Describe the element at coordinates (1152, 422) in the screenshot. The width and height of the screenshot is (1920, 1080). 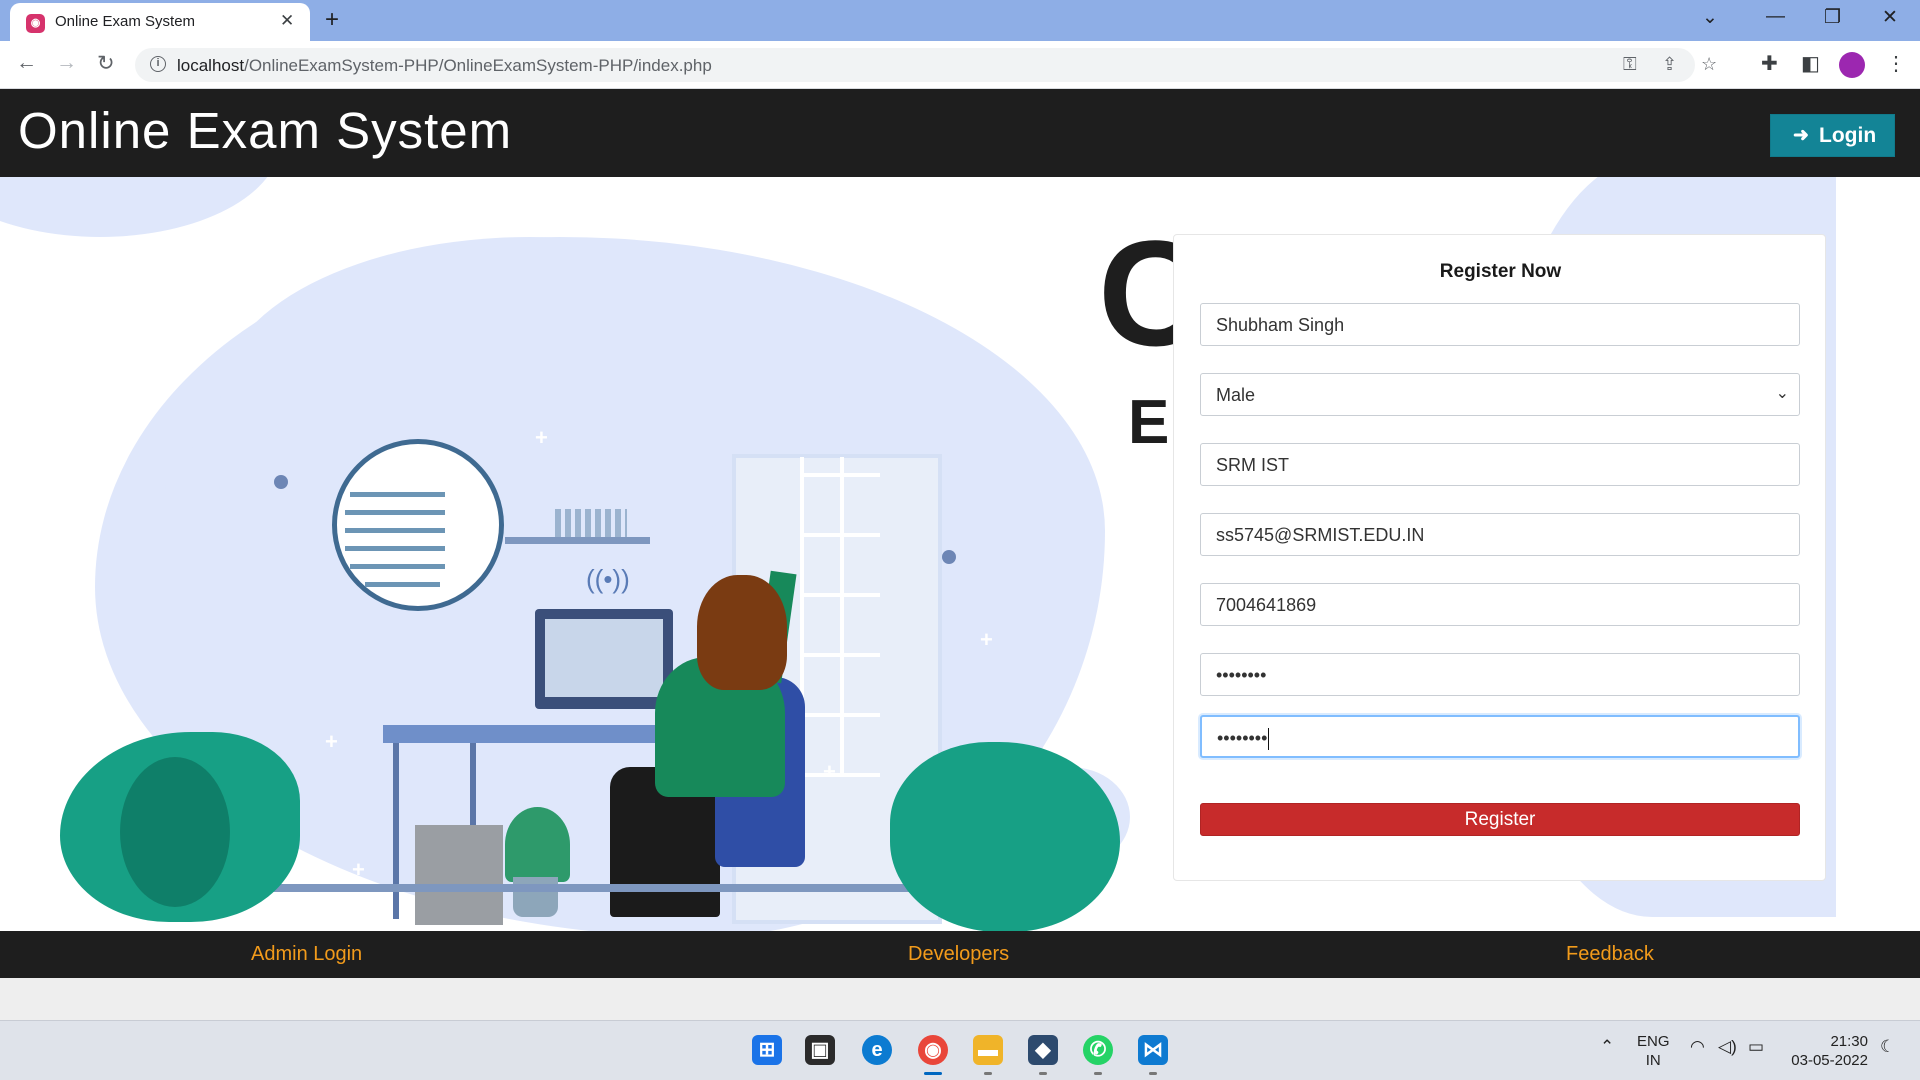
I see `hero-subline: E` at that location.